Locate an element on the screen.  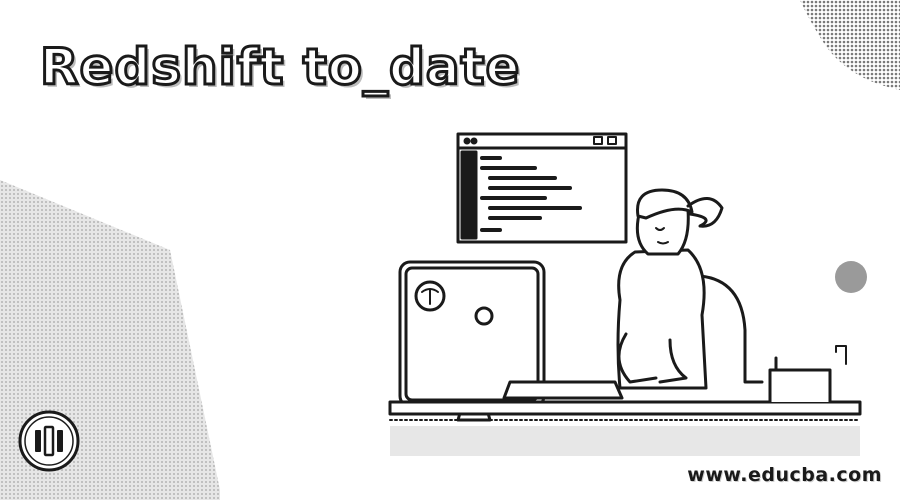
page-title: Redshift to_date is located at coordinates (279, 67).